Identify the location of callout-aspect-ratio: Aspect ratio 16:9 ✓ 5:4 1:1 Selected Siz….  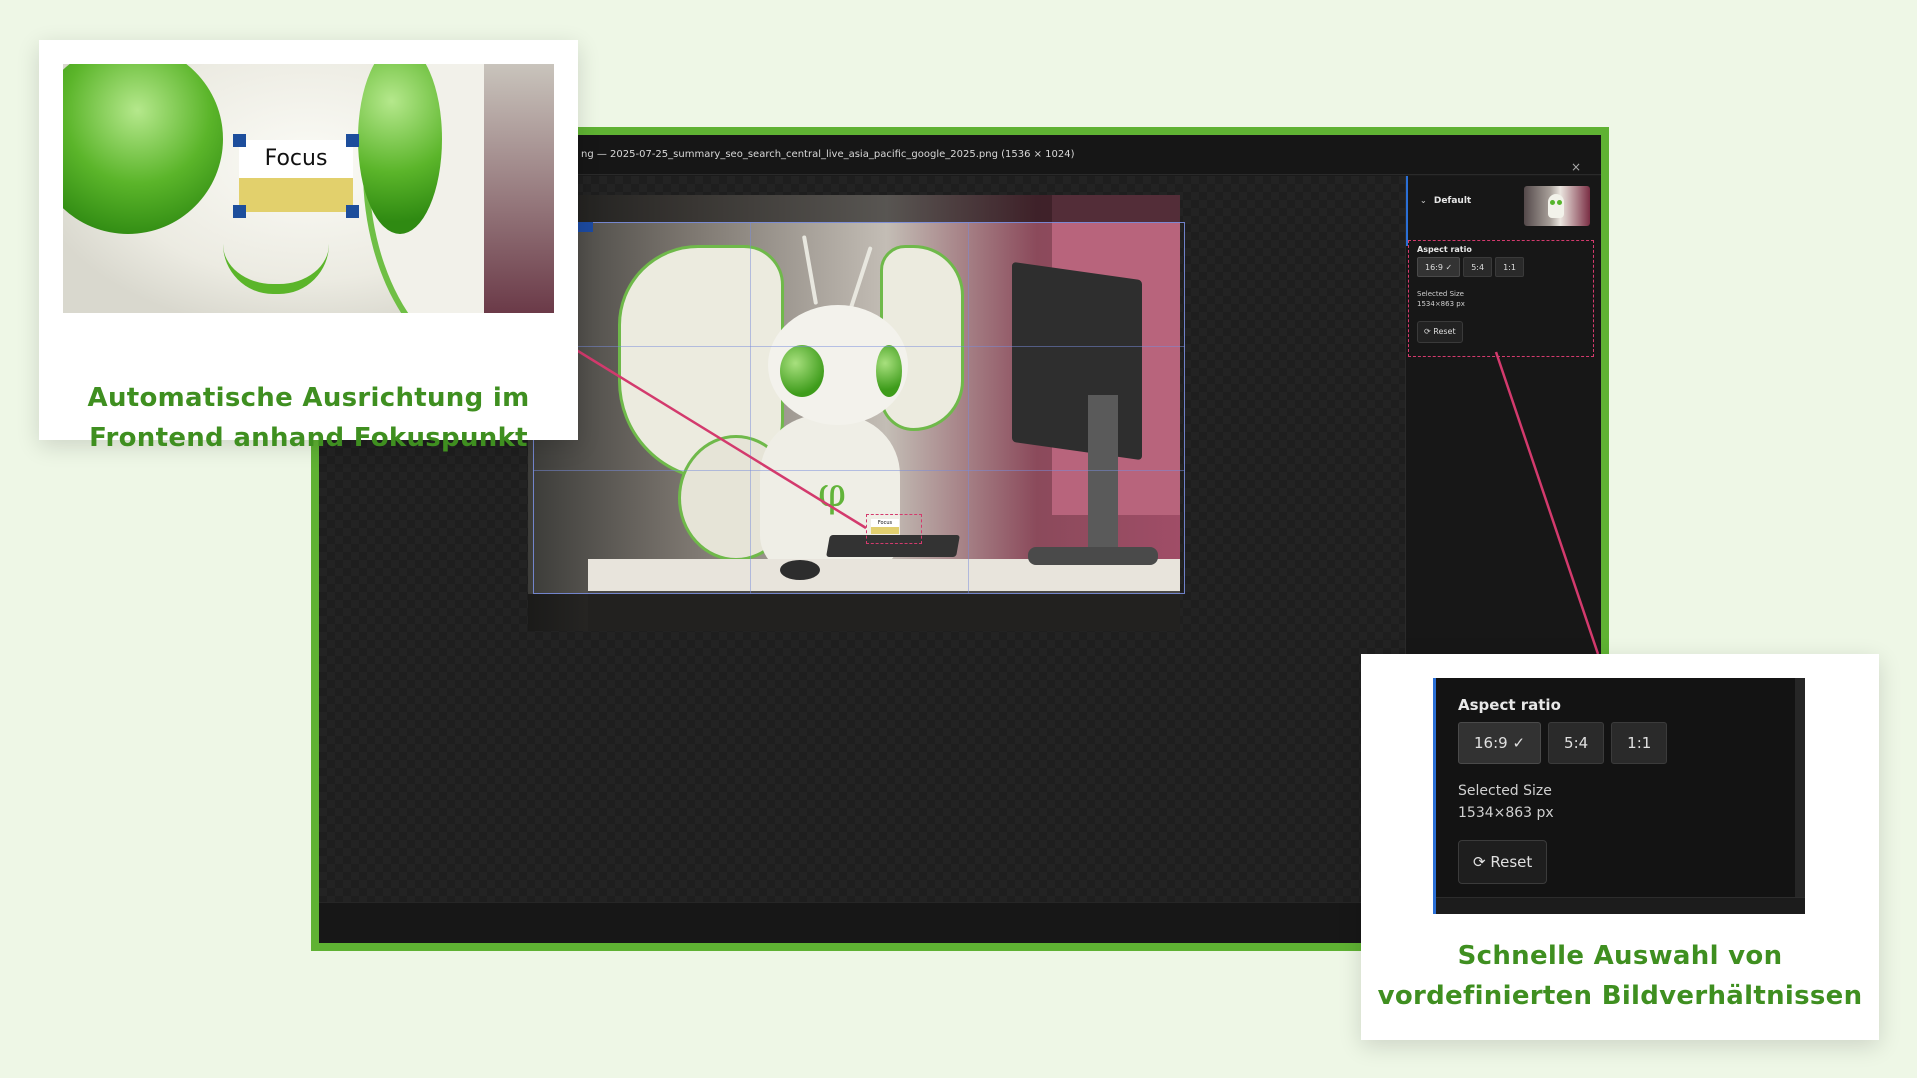
(1620, 847).